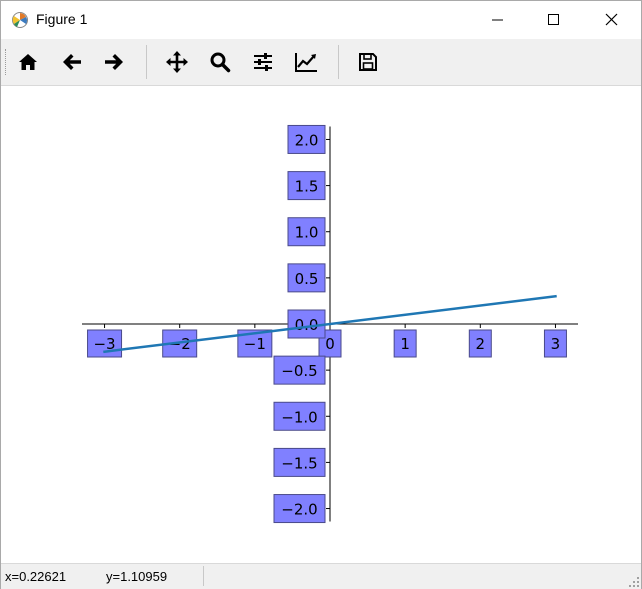 The width and height of the screenshot is (642, 589). Describe the element at coordinates (556, 344) in the screenshot. I see `x-tick-label: 3` at that location.